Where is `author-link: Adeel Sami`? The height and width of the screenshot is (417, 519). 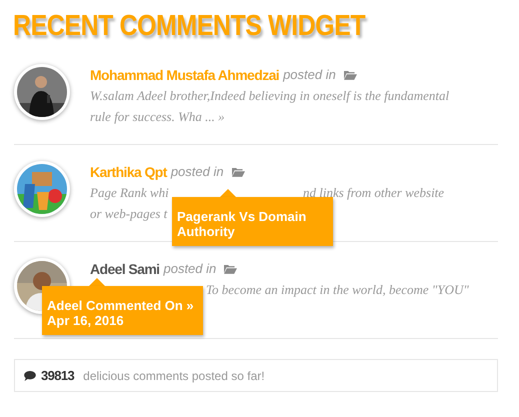 author-link: Adeel Sami is located at coordinates (125, 269).